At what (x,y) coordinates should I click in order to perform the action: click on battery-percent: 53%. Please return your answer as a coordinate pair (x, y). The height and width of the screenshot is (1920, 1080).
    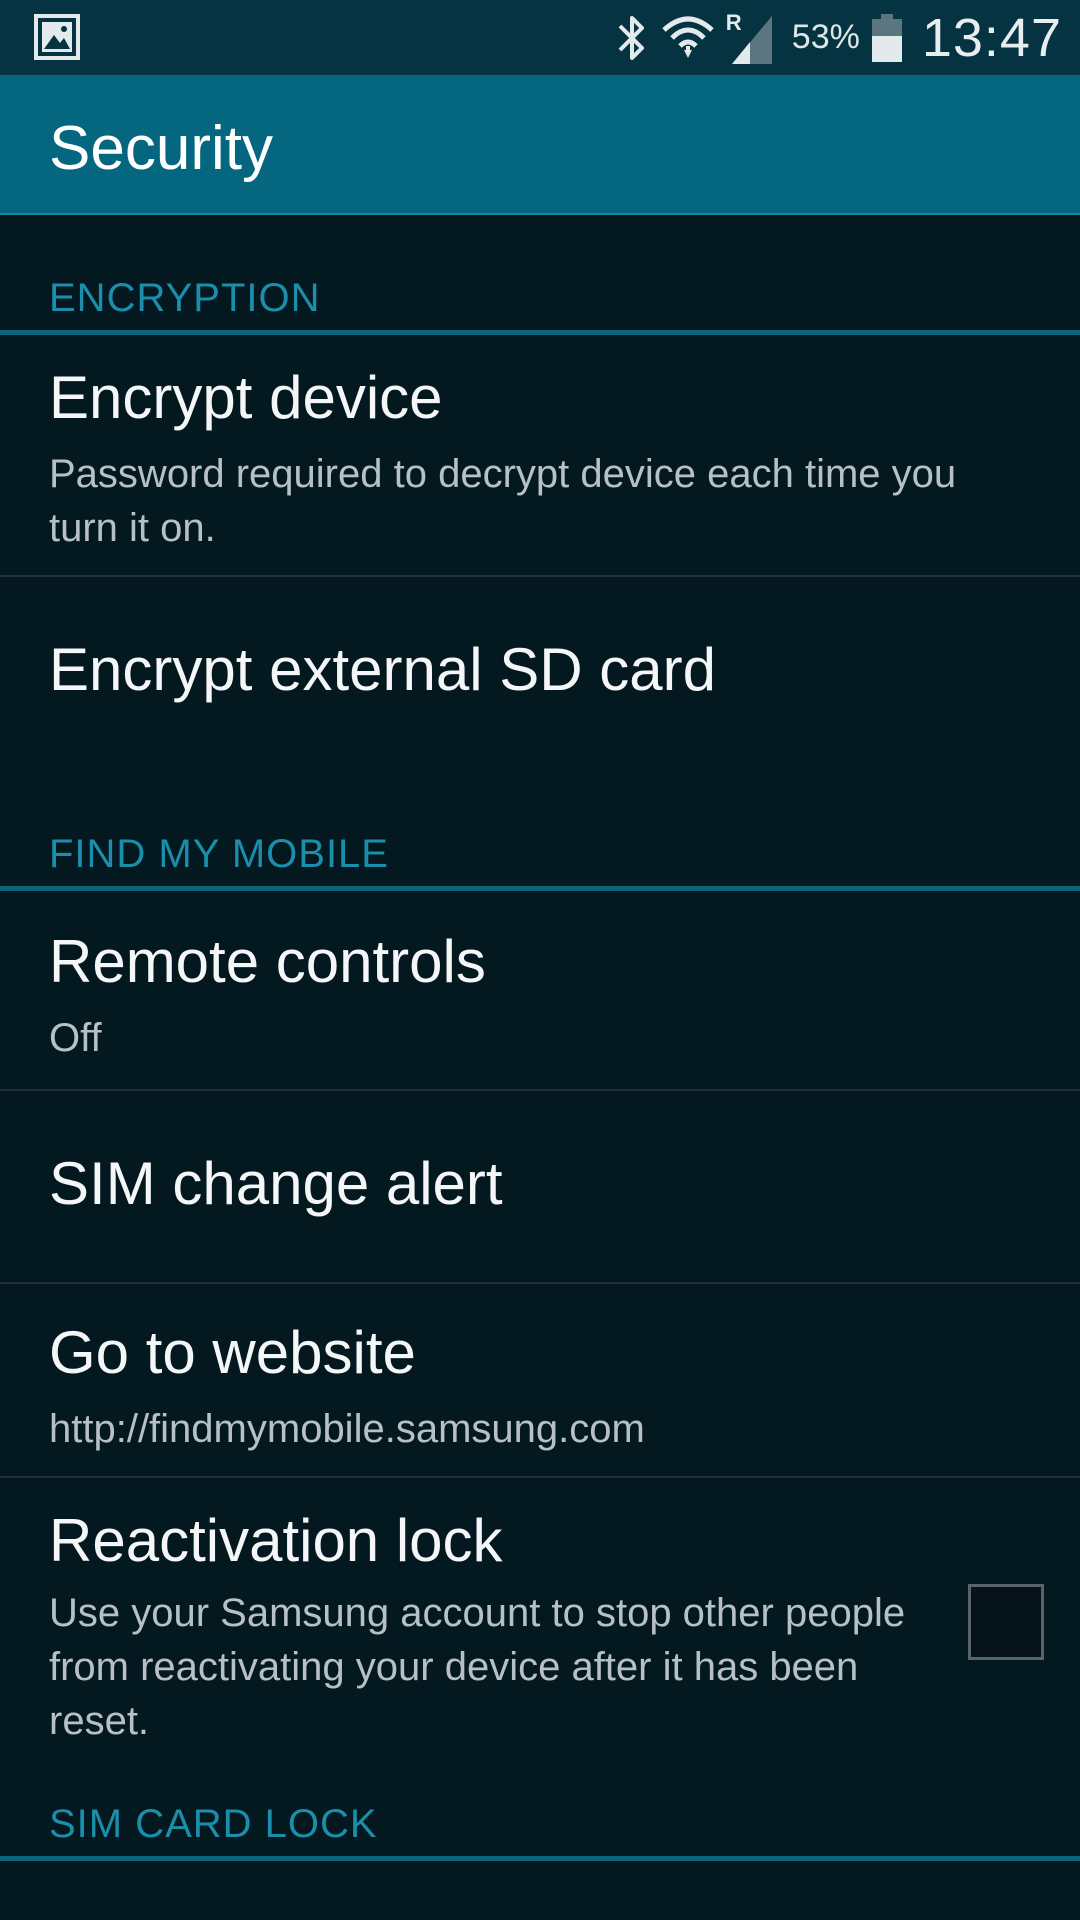
    Looking at the image, I should click on (825, 37).